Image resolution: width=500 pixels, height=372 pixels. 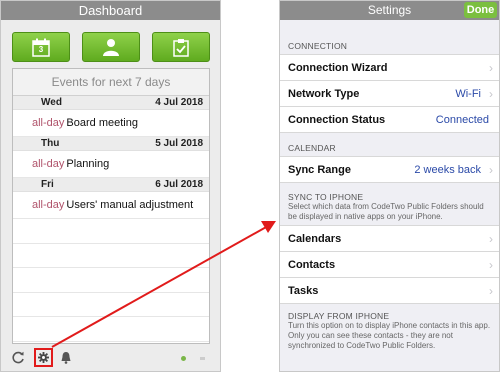 What do you see at coordinates (179, 184) in the screenshot?
I see `day-date: 6 Jul 2018` at bounding box center [179, 184].